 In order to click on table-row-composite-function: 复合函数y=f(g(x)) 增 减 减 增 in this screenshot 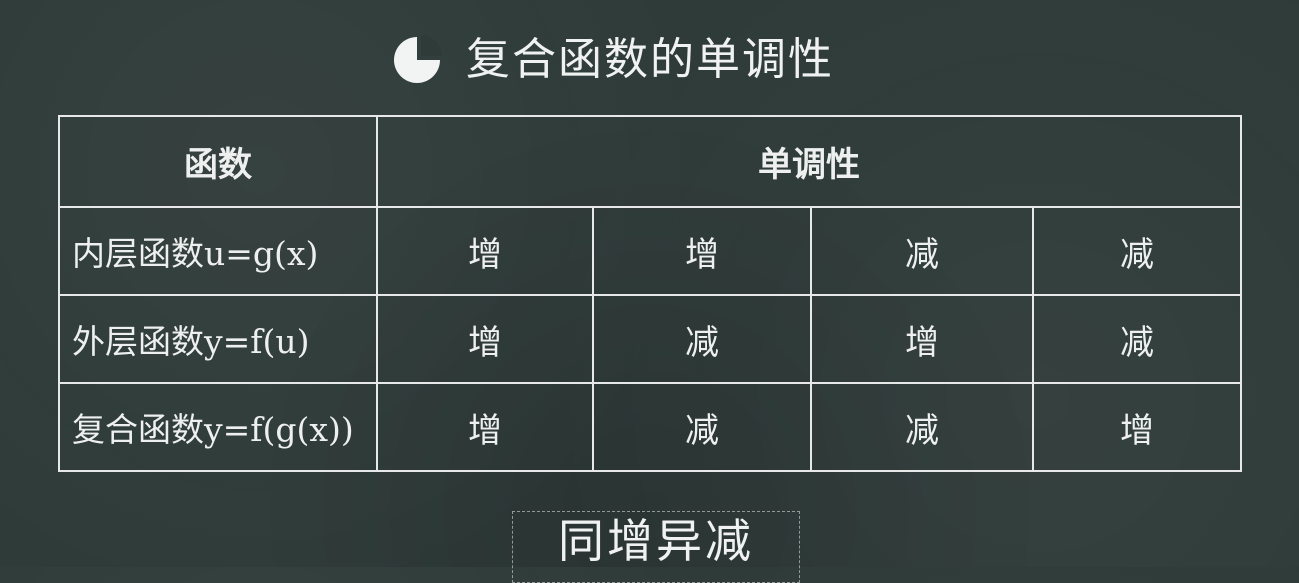, I will do `click(650, 427)`.